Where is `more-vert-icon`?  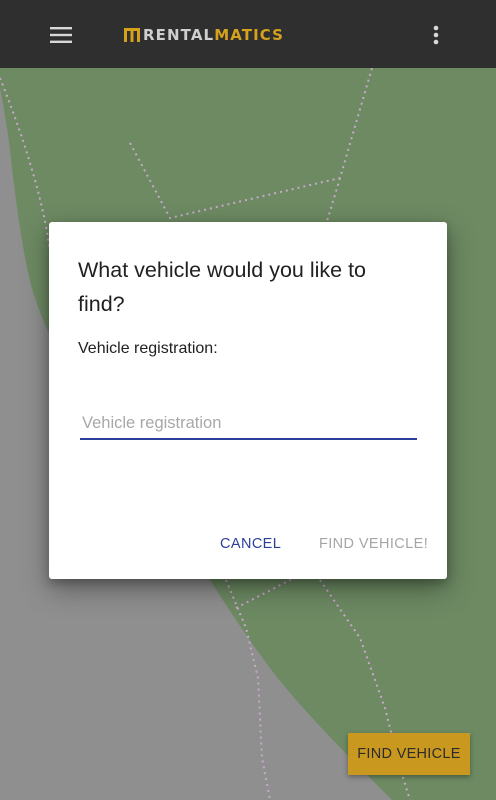
more-vert-icon is located at coordinates (436, 35).